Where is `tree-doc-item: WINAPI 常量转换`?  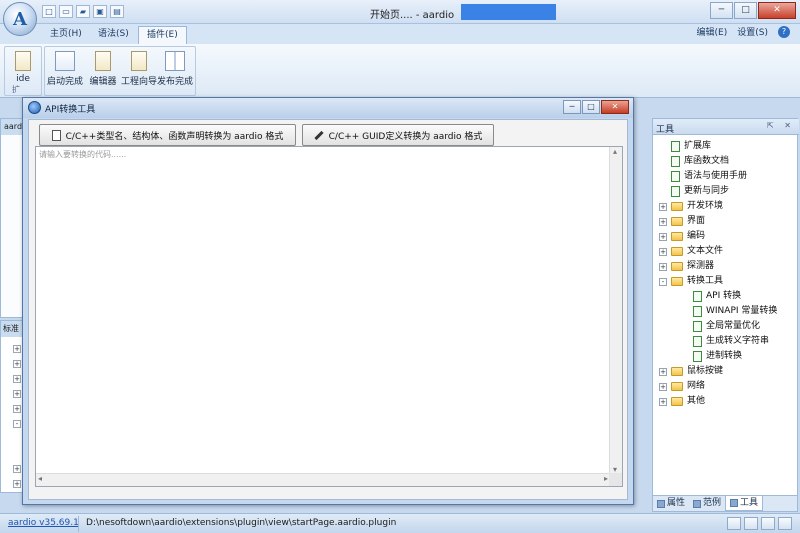
tree-doc-item: WINAPI 常量转换 is located at coordinates (729, 311).